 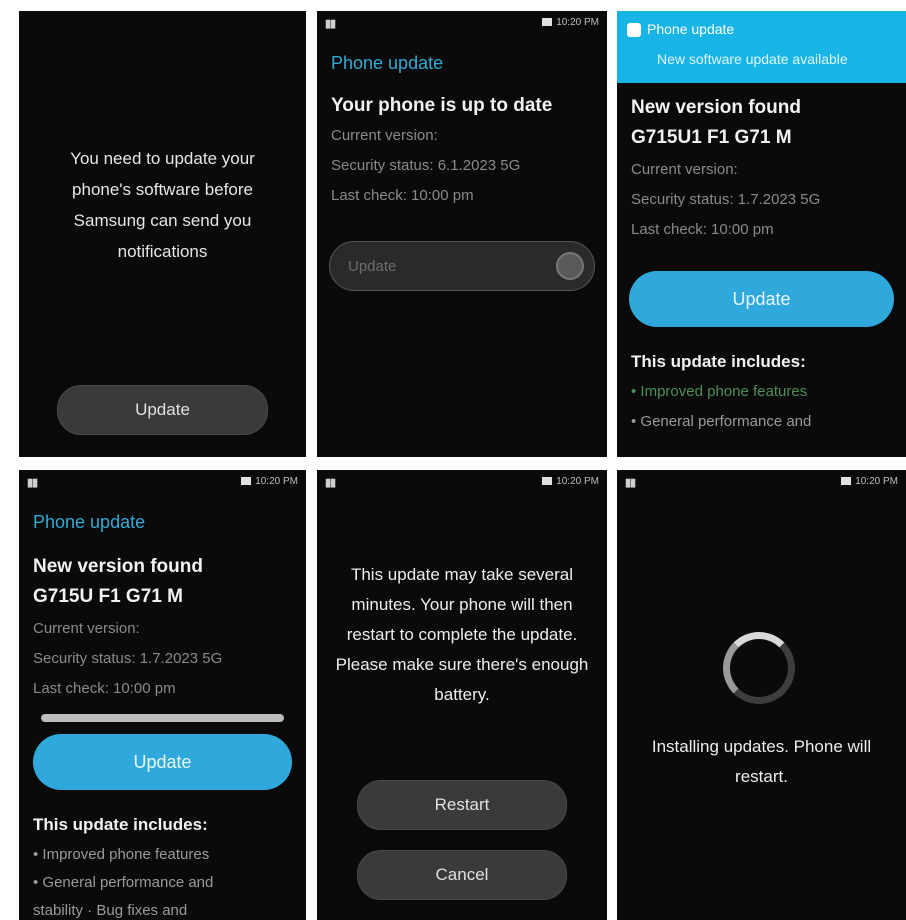 I want to click on notification-text: New software update available, so click(x=752, y=59).